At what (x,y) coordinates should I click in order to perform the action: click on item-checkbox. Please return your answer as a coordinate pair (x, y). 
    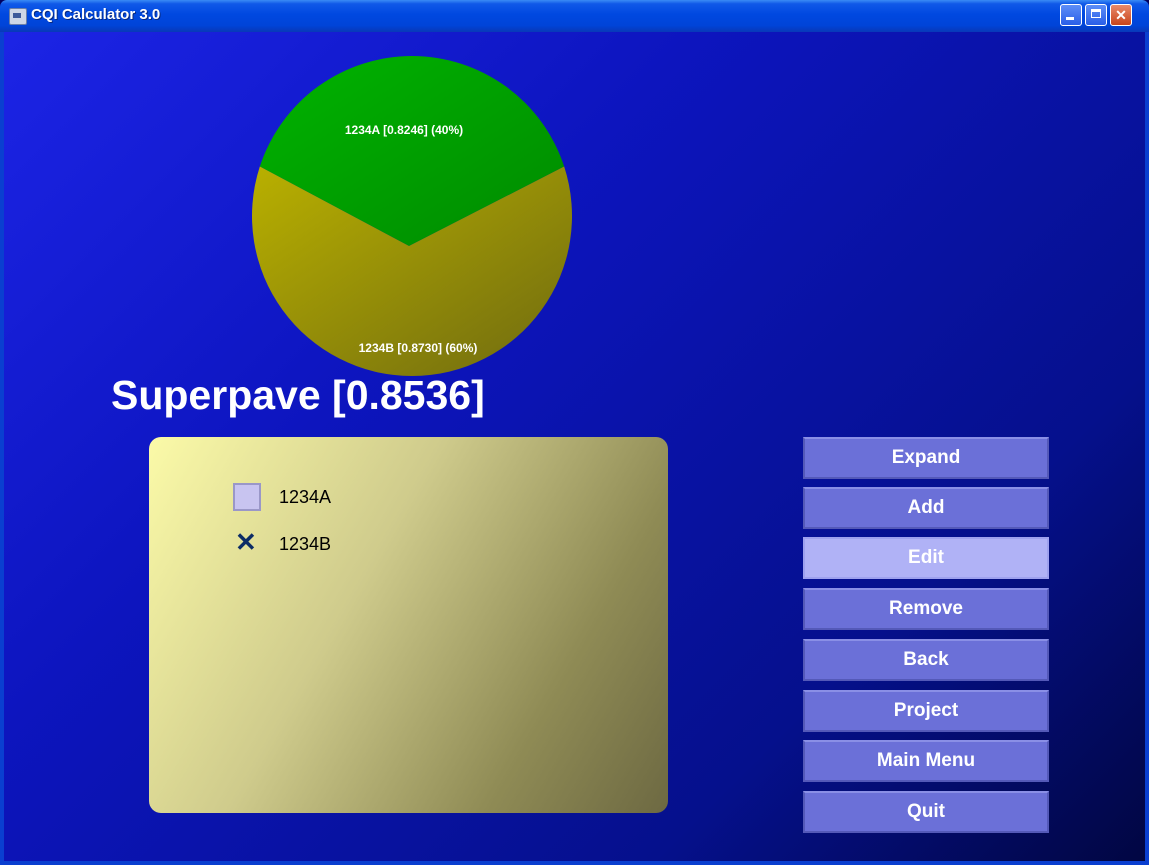
    Looking at the image, I should click on (247, 497).